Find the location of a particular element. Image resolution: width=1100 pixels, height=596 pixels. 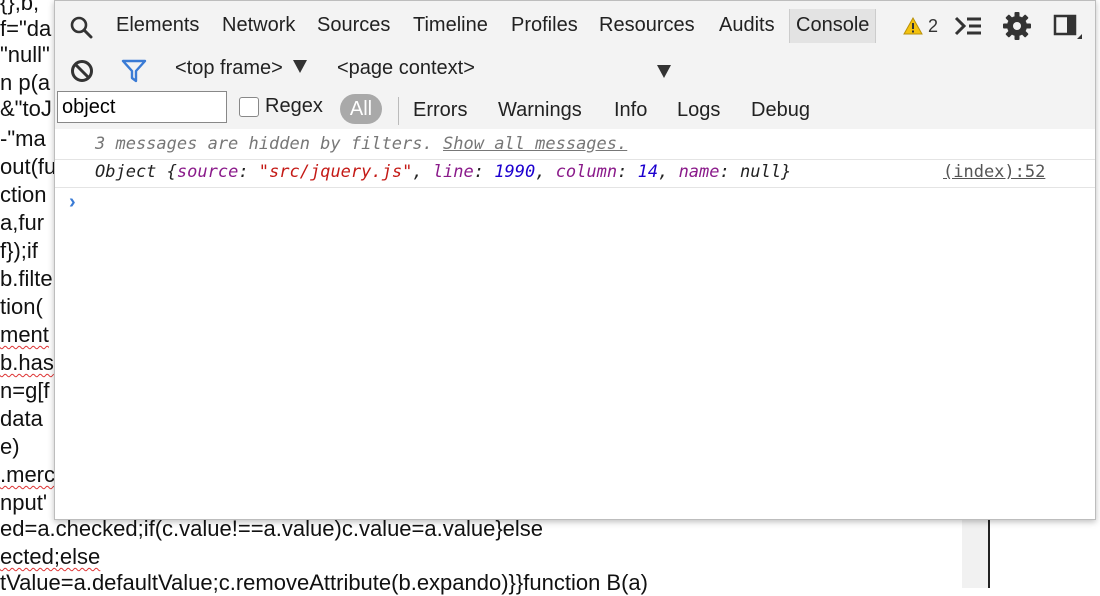

object-value: 14 is located at coordinates (648, 172).